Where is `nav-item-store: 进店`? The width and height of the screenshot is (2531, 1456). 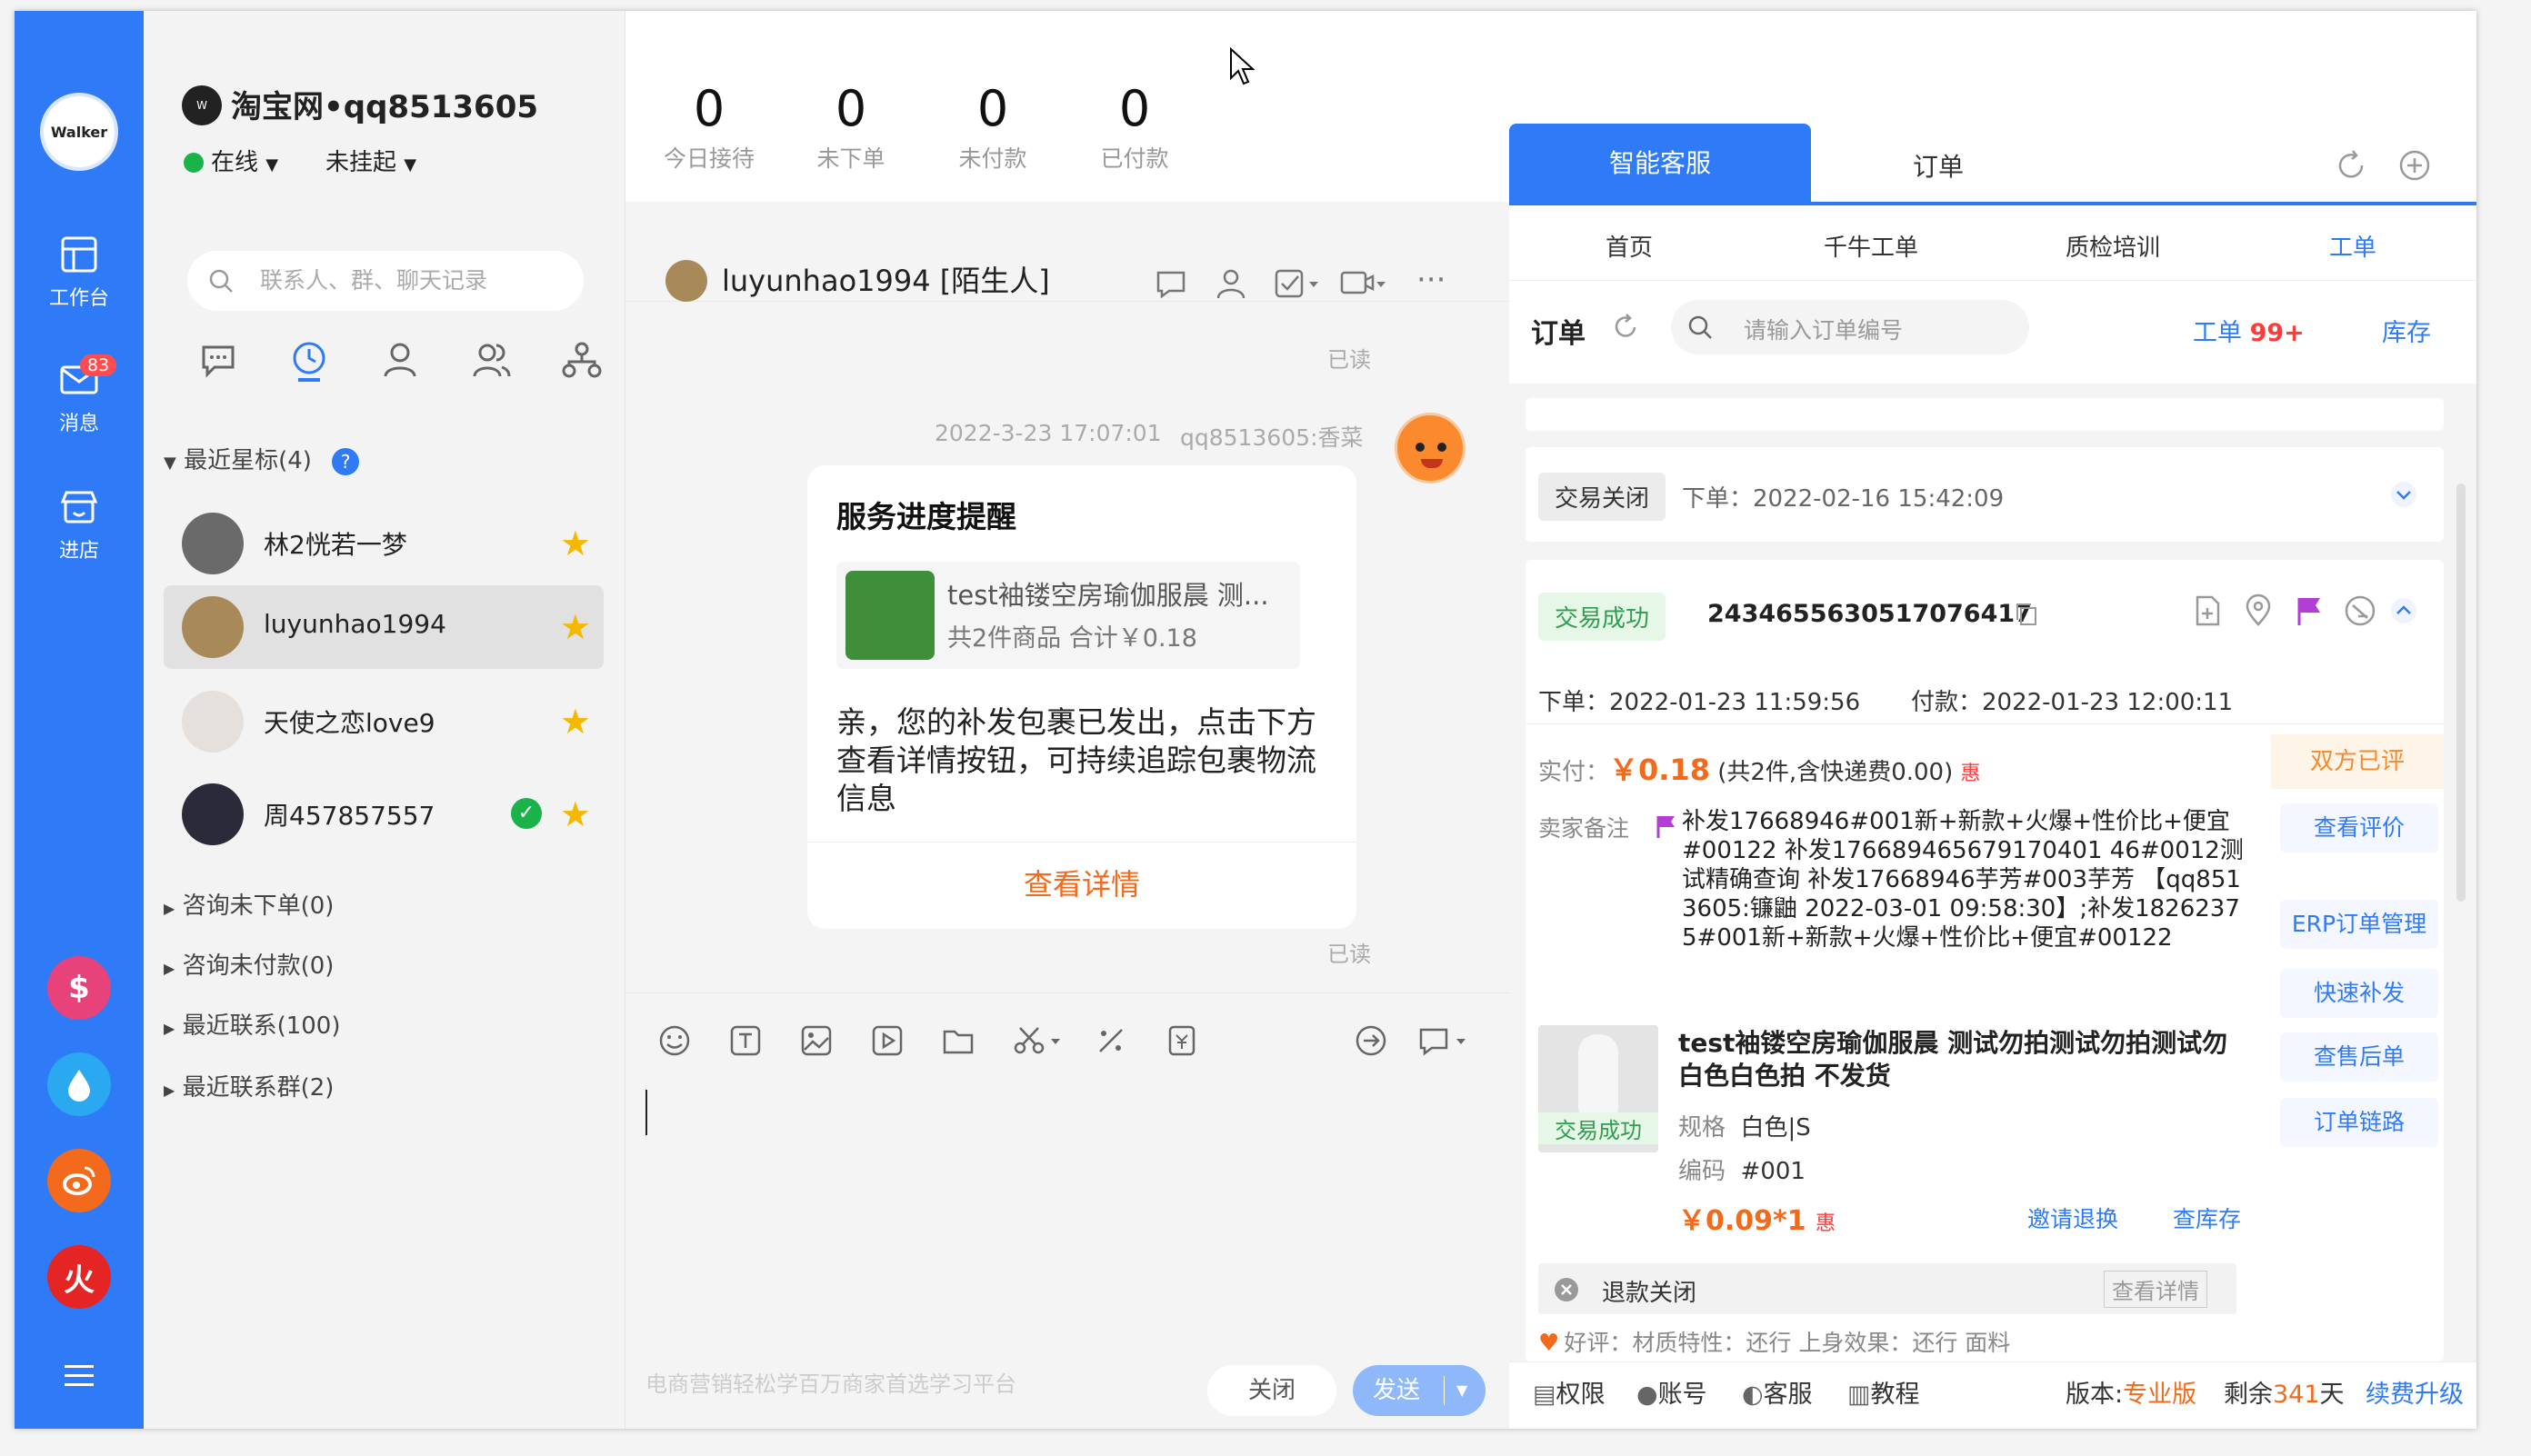
nav-item-store: 进店 is located at coordinates (79, 535).